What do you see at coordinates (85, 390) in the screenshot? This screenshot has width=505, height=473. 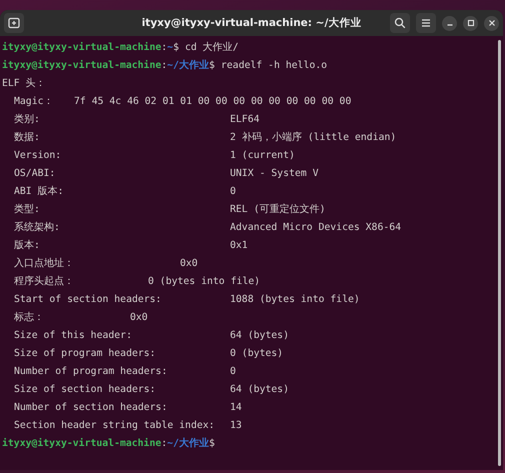 I see `field-label: Size of section headers:` at bounding box center [85, 390].